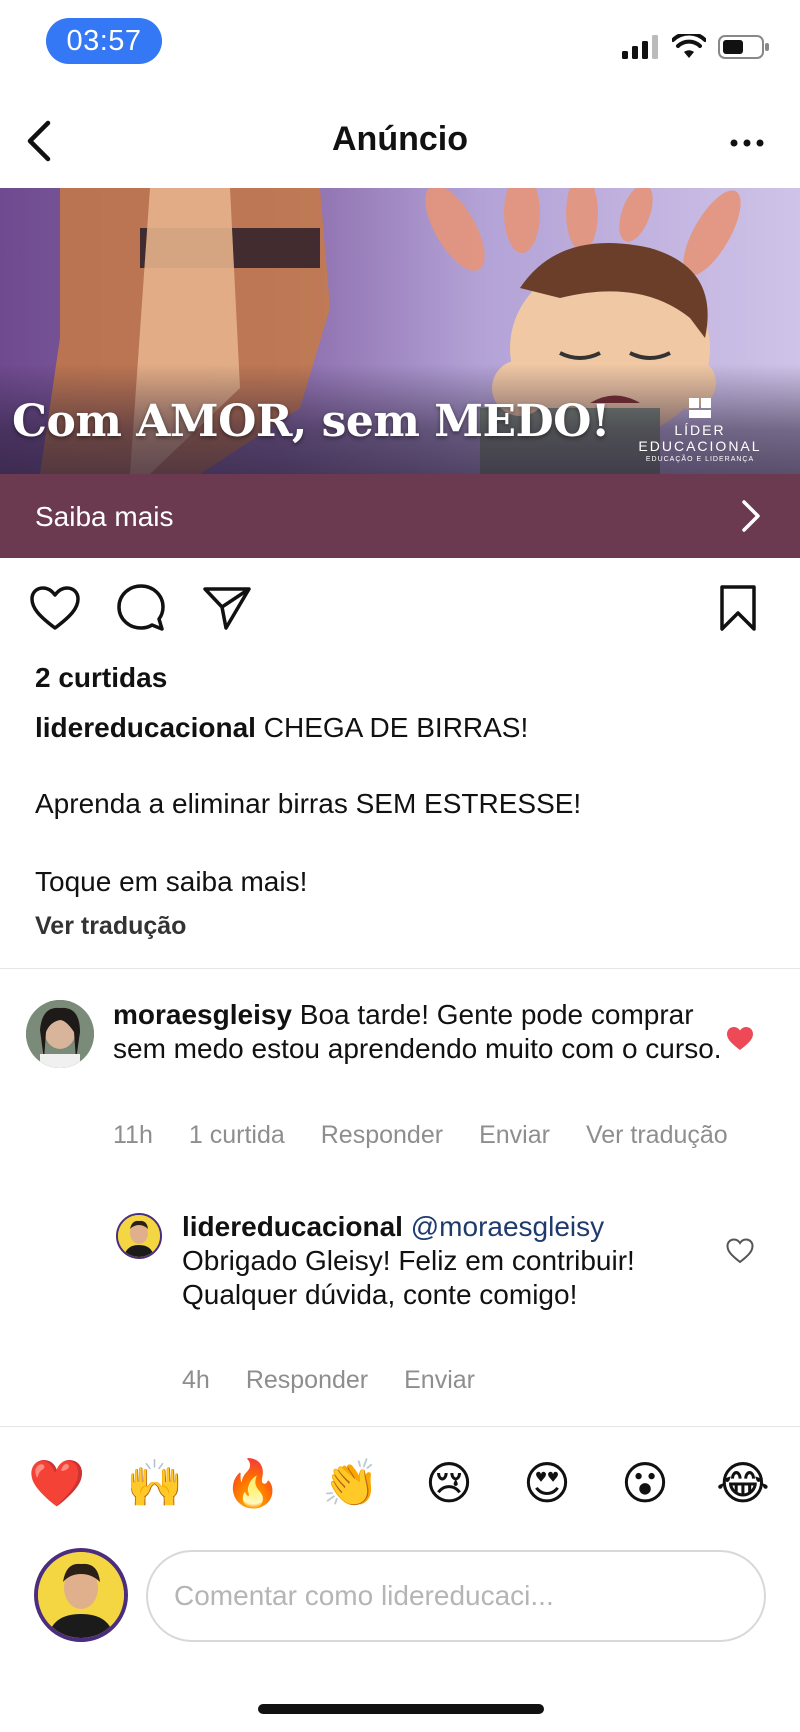 Image resolution: width=800 pixels, height=1732 pixels. Describe the element at coordinates (700, 438) in the screenshot. I see `brand-name: LÍDER EDUCACIONAL` at that location.